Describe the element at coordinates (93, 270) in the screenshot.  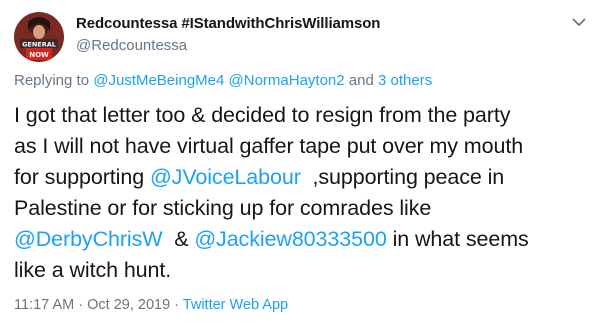
I see `tweet-line-6: like a witch hunt.` at that location.